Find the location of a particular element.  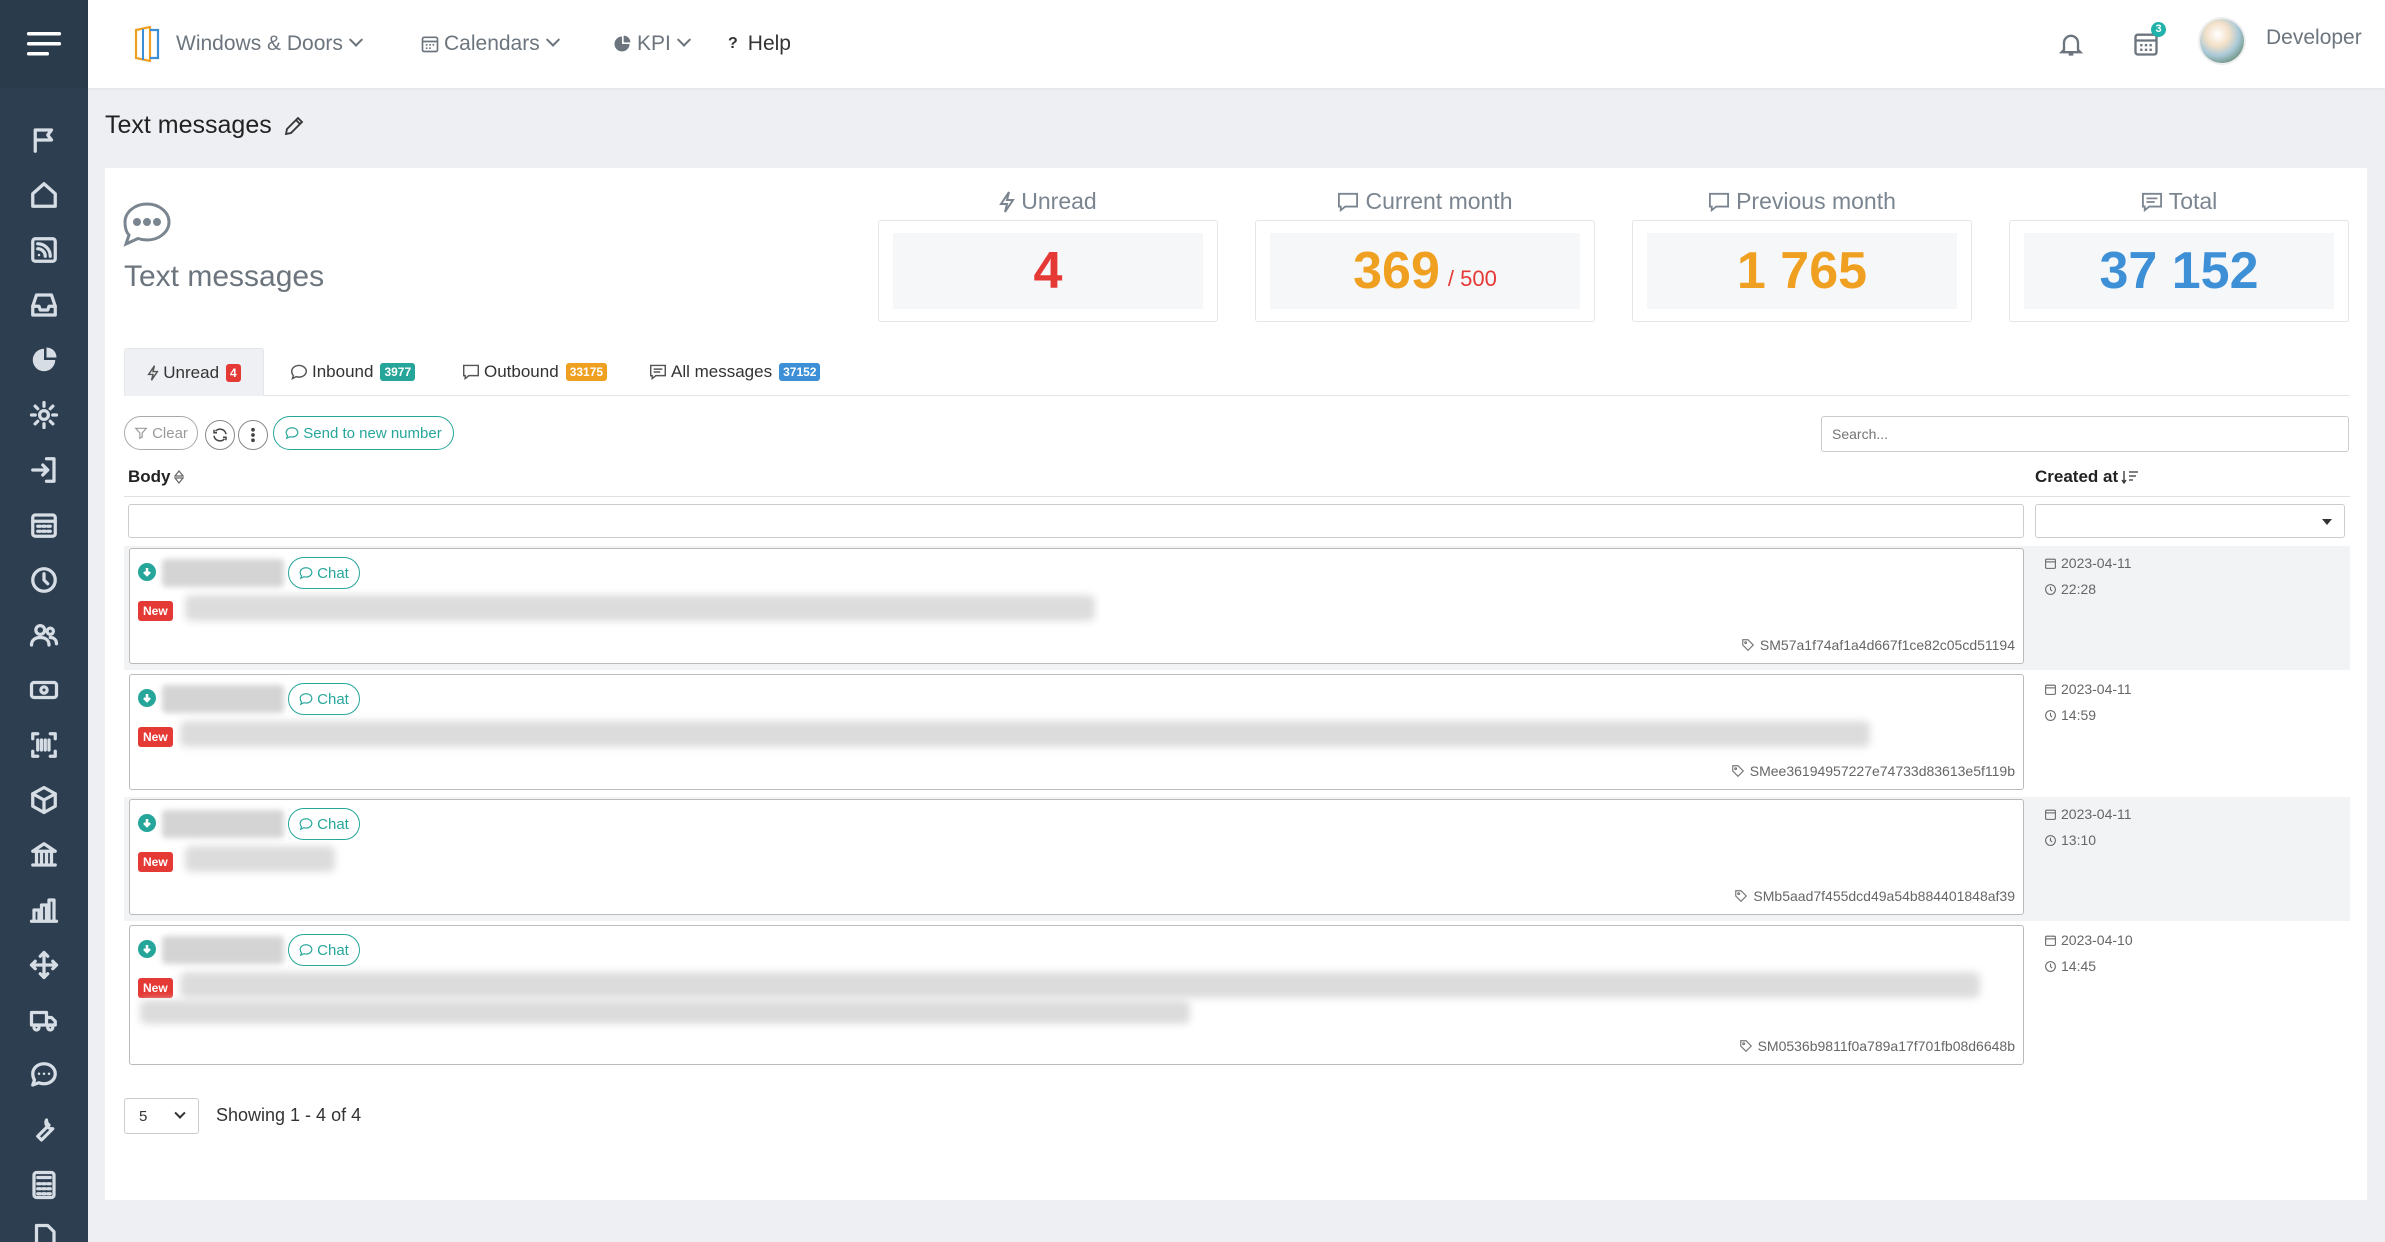

message-sid: SMb5aad7f455dcd49a54b884401848af39 is located at coordinates (1874, 896).